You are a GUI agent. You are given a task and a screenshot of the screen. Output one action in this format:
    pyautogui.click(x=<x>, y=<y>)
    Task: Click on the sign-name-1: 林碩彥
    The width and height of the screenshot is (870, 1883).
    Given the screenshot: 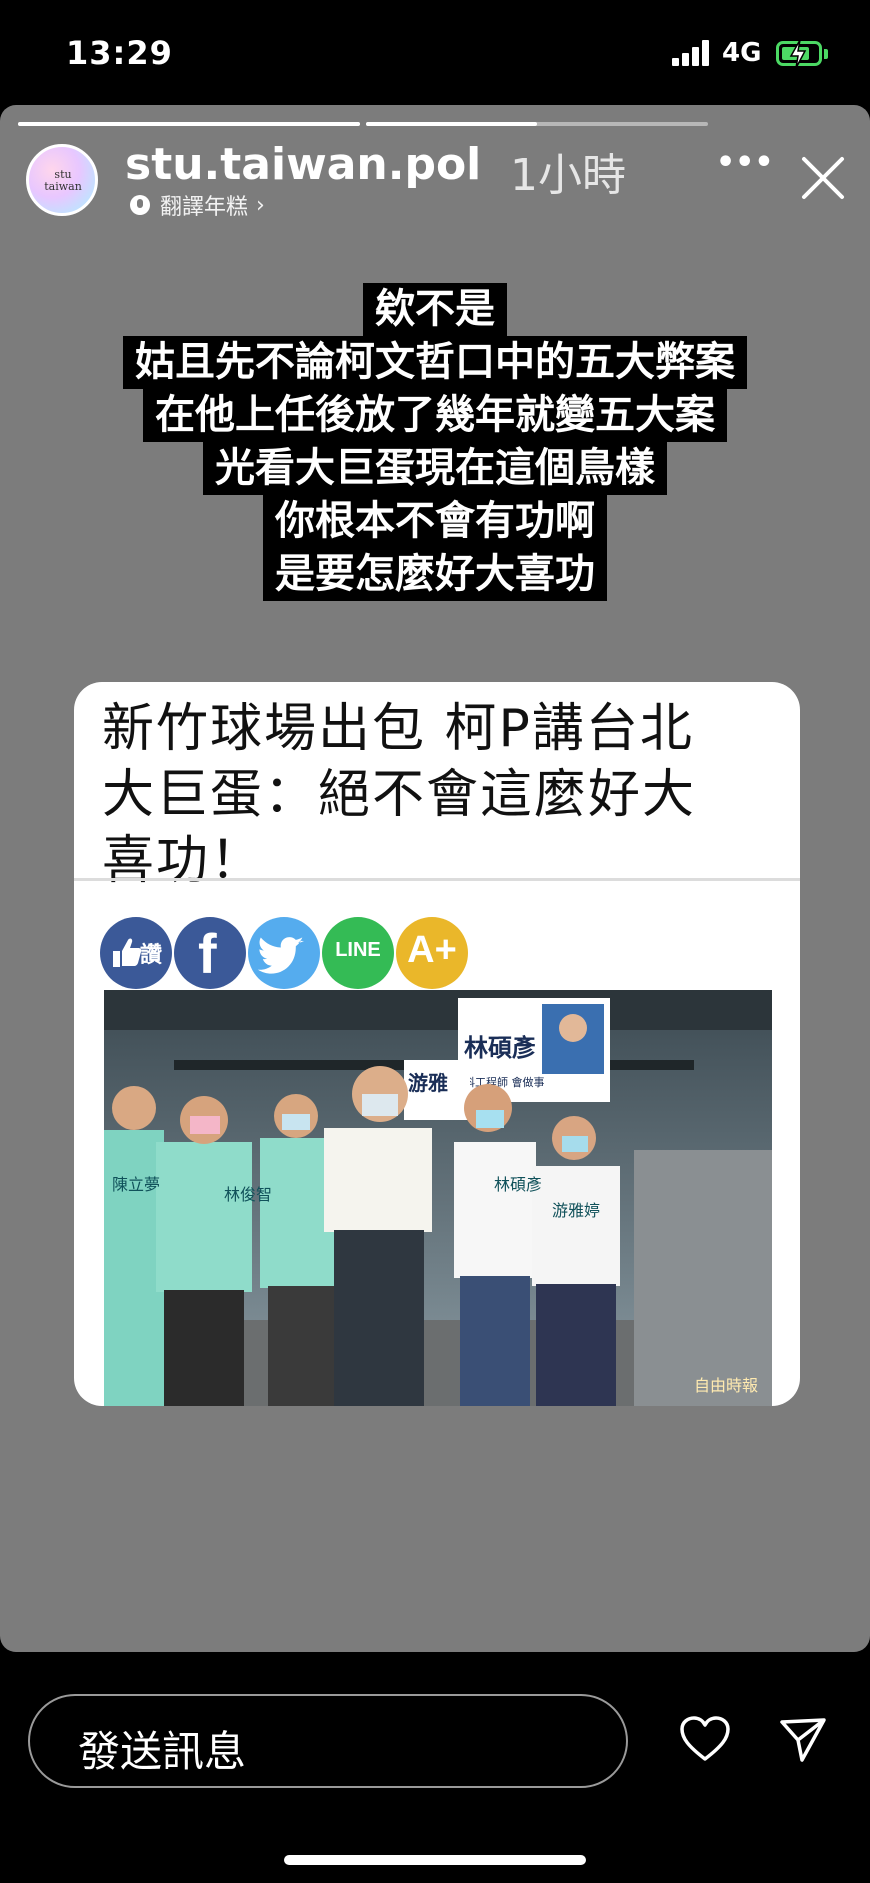 What is the action you would take?
    pyautogui.click(x=500, y=1048)
    